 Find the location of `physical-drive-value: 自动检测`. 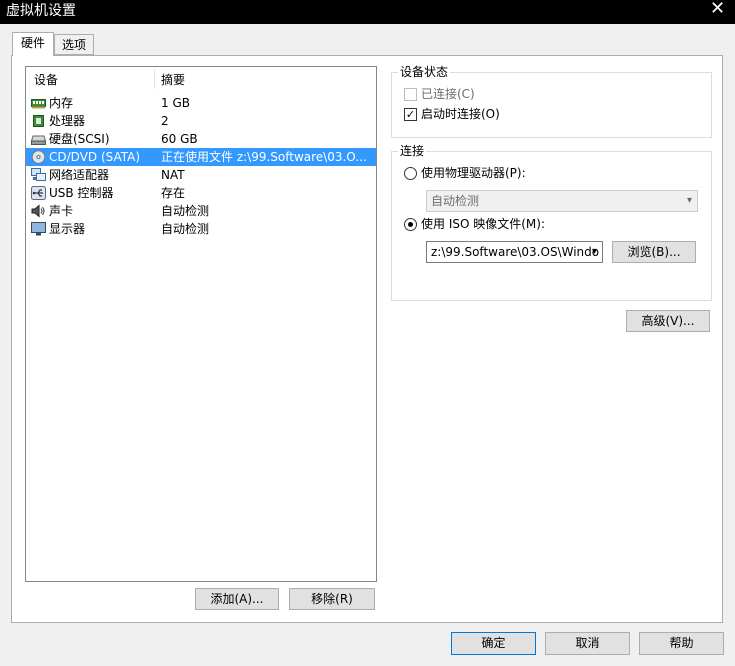

physical-drive-value: 自动检测 is located at coordinates (455, 201).